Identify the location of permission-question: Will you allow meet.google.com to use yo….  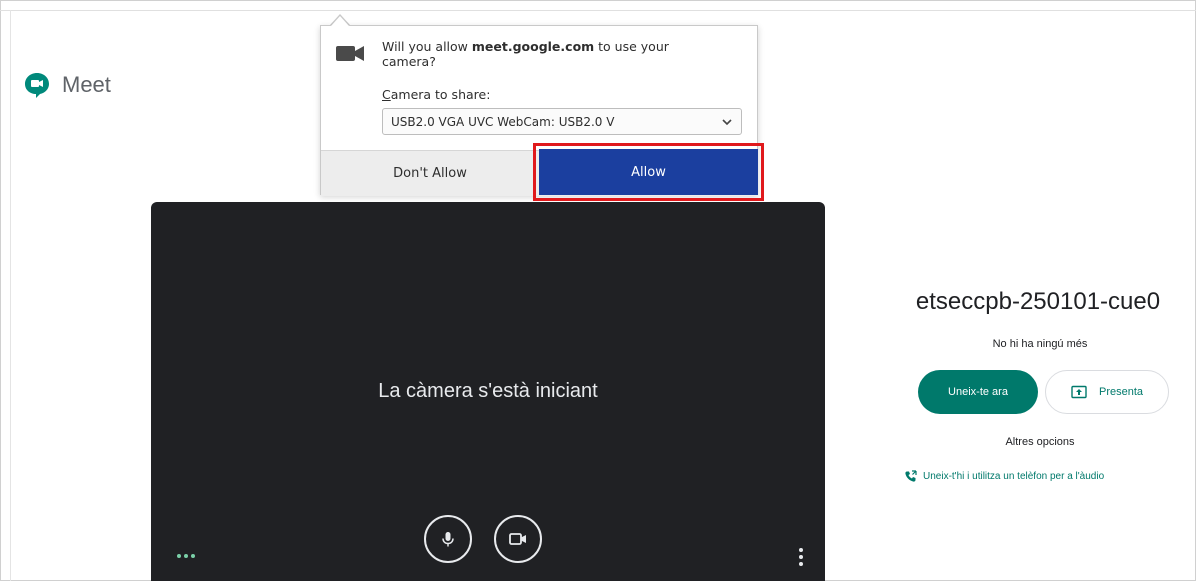
(525, 54).